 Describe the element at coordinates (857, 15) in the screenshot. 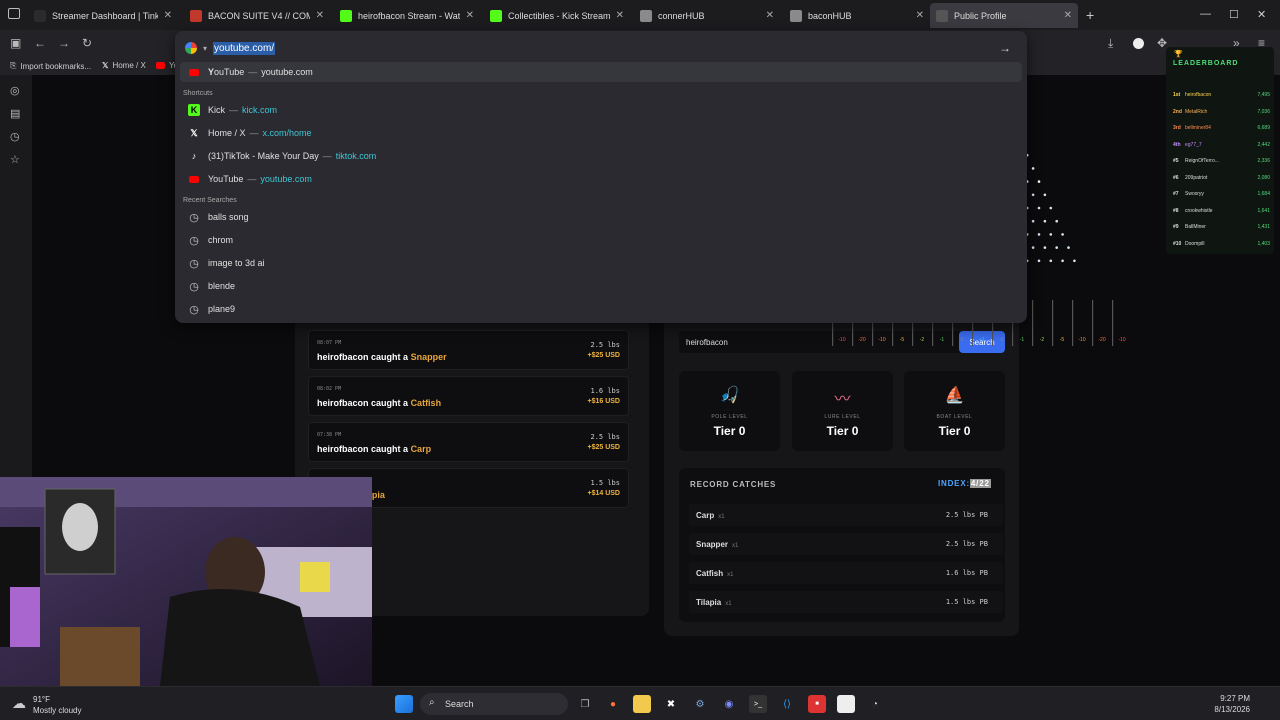

I see `tab: baconHUB ✕` at that location.